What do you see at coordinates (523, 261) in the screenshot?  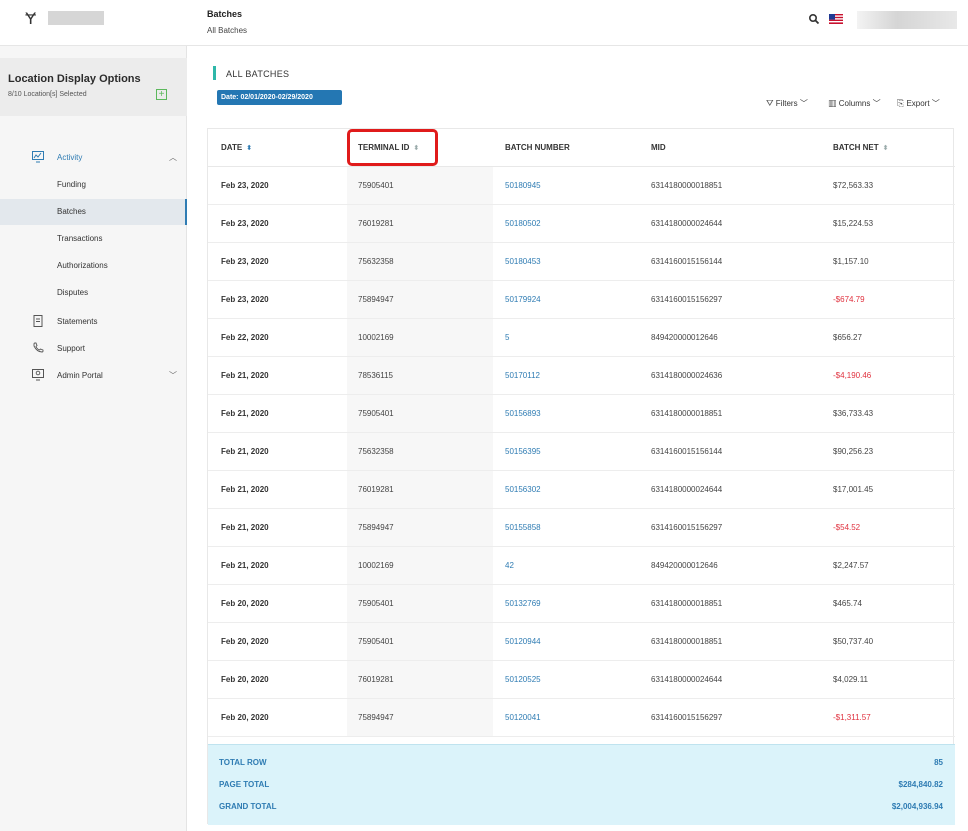 I see `cell-batch-number-link: 50180453` at bounding box center [523, 261].